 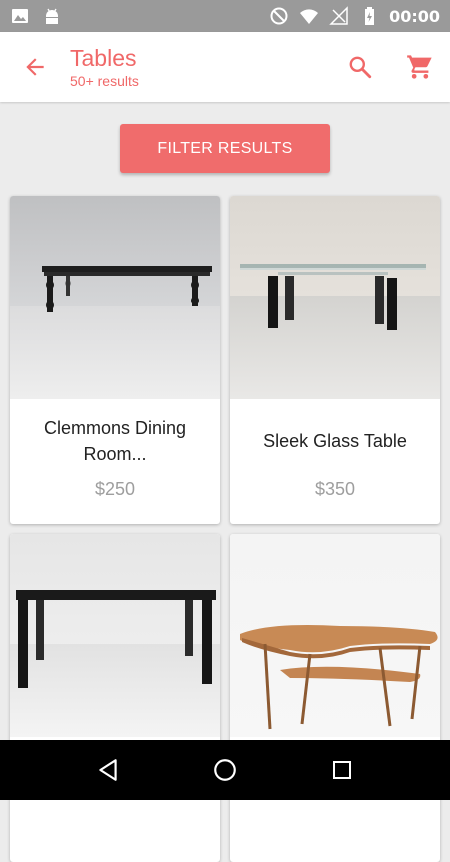 What do you see at coordinates (225, 16) in the screenshot?
I see `status-bar: 00:00` at bounding box center [225, 16].